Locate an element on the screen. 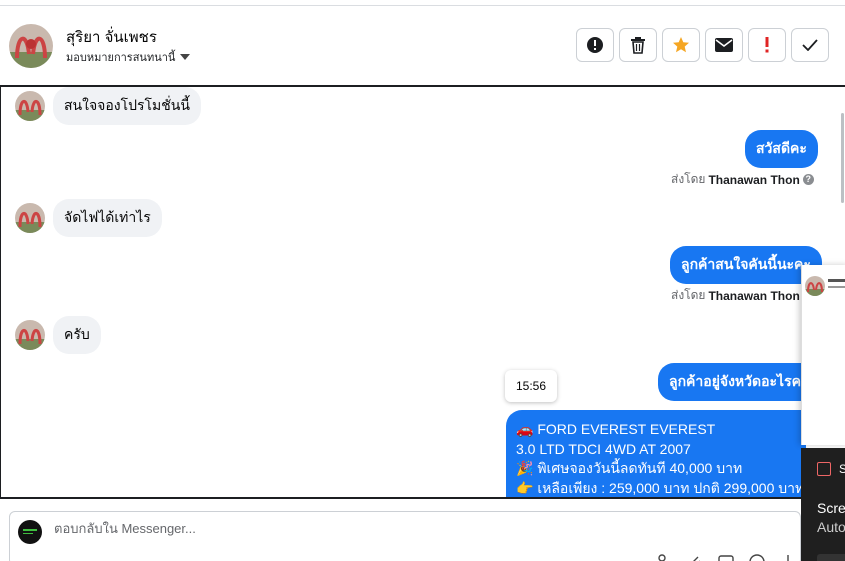 Image resolution: width=845 pixels, height=561 pixels. delete-button is located at coordinates (638, 45).